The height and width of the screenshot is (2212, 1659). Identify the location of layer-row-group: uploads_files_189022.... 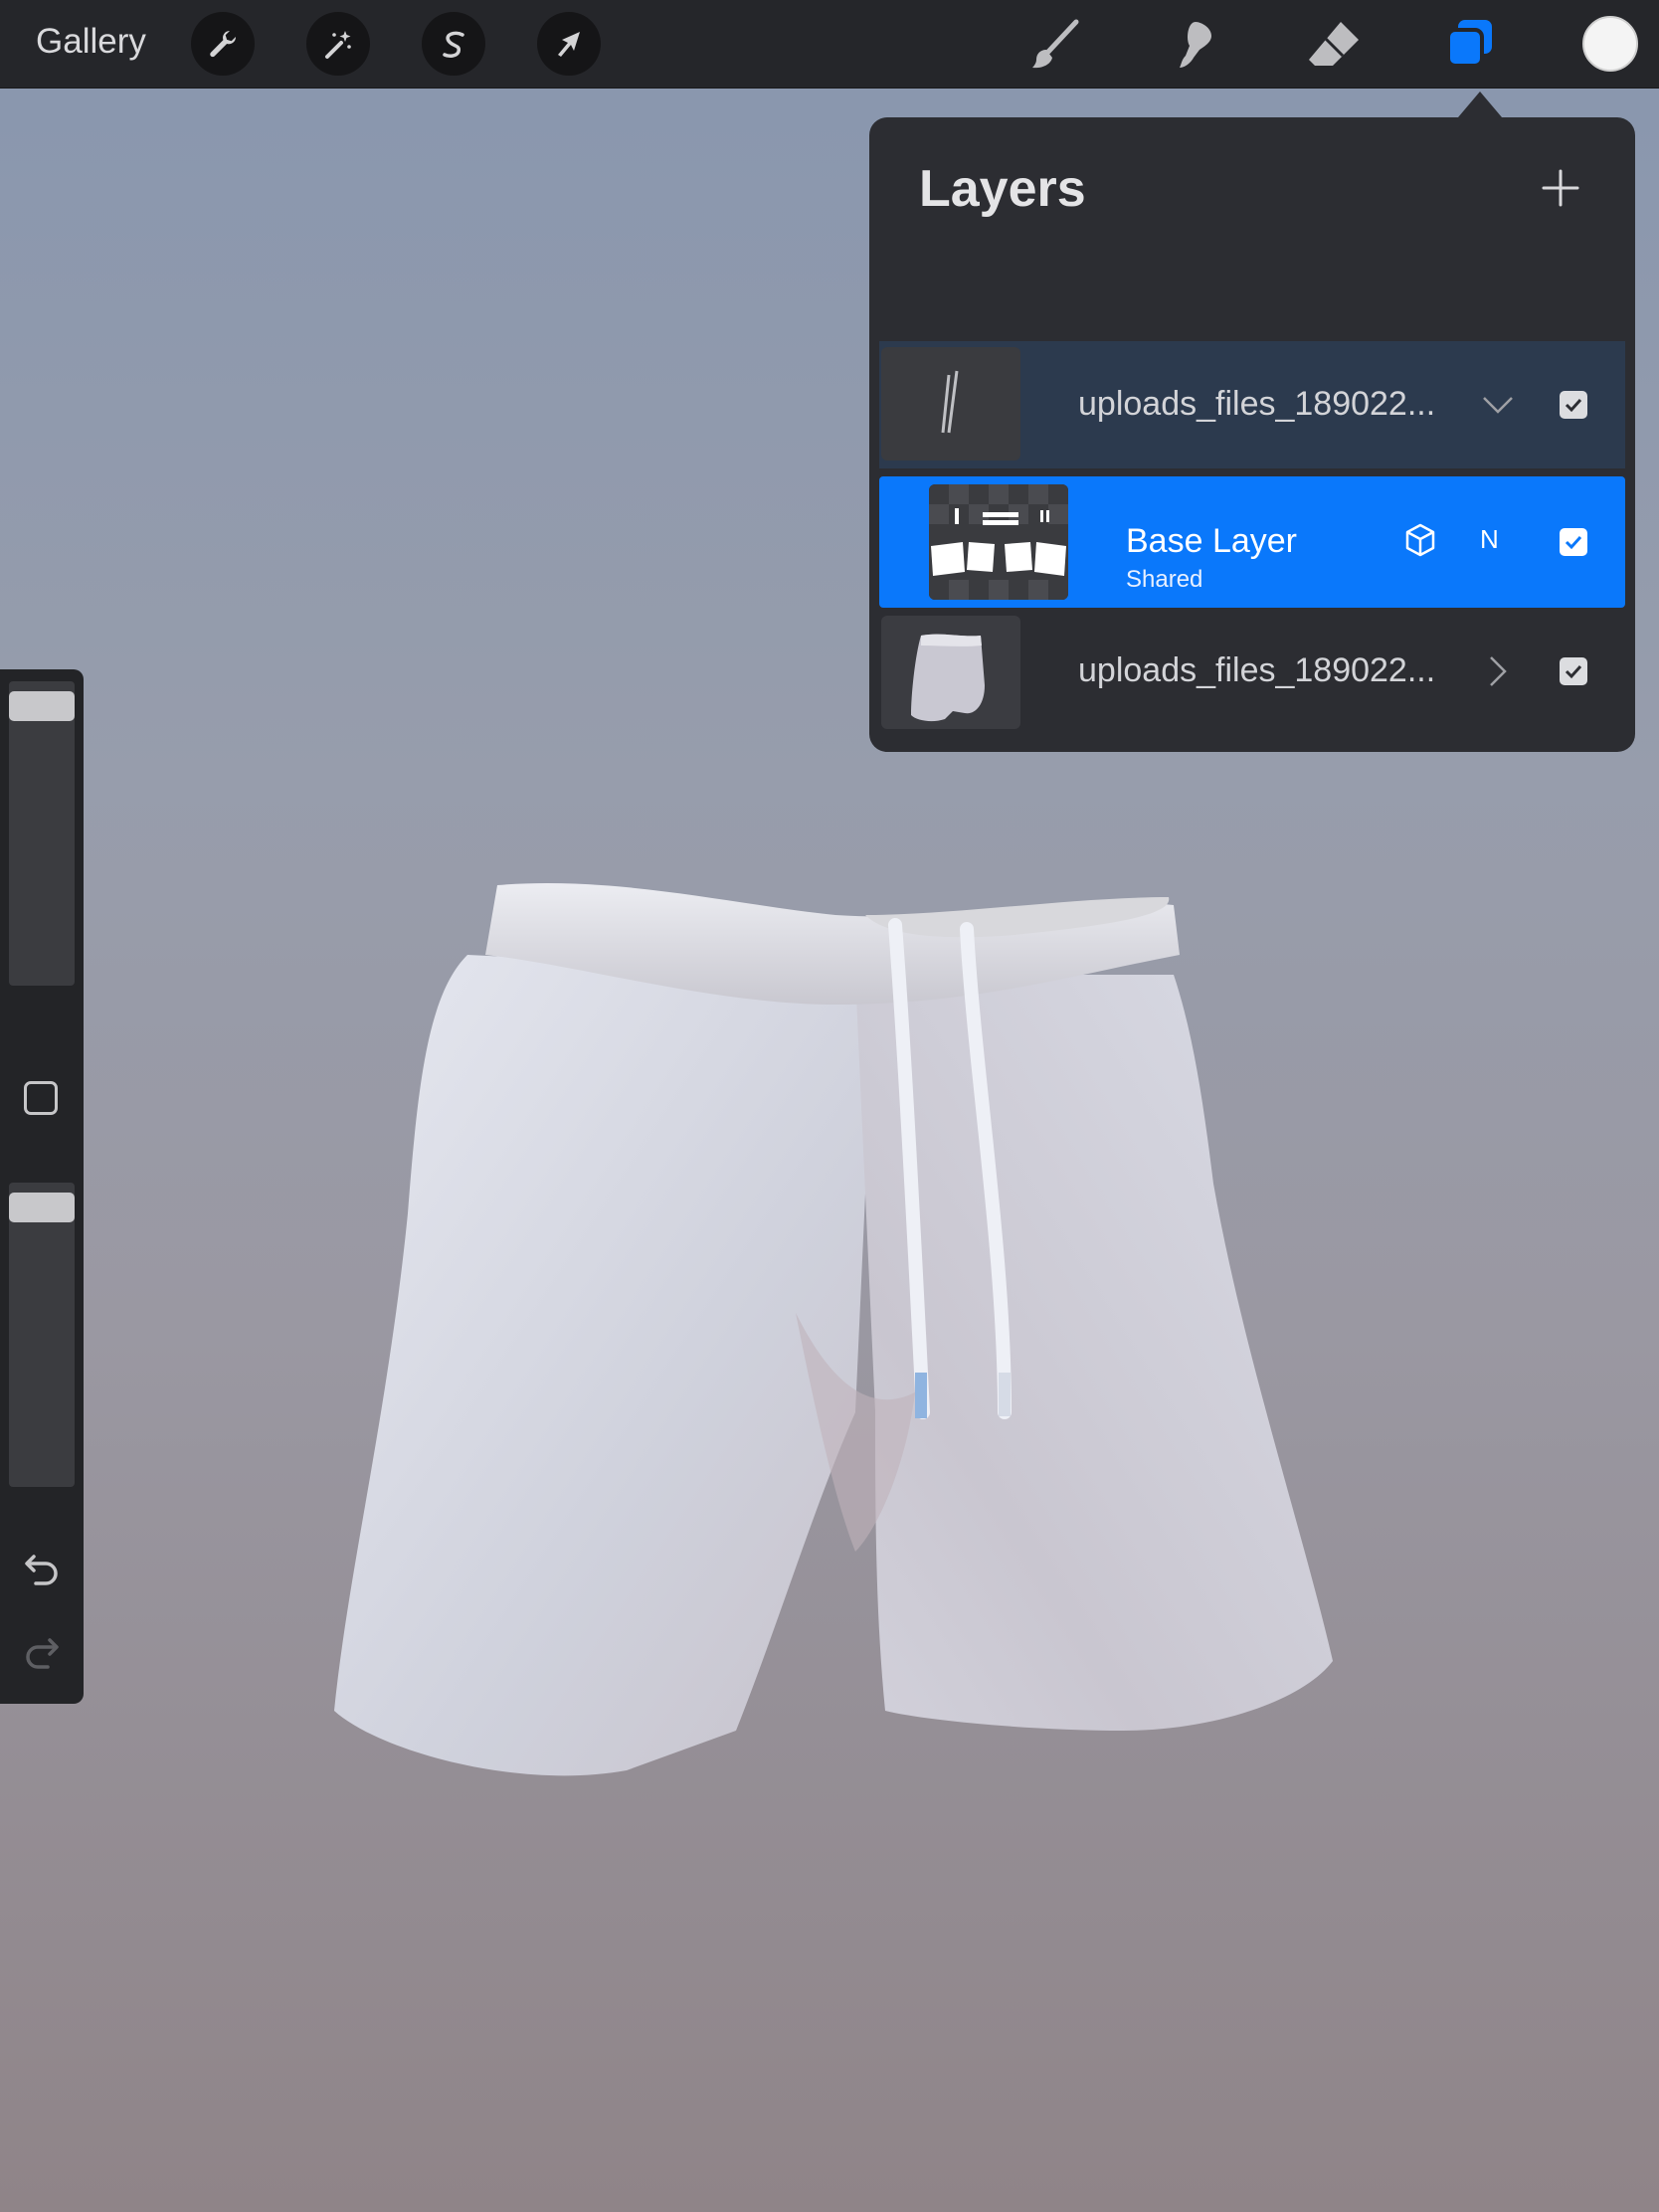
(1252, 404).